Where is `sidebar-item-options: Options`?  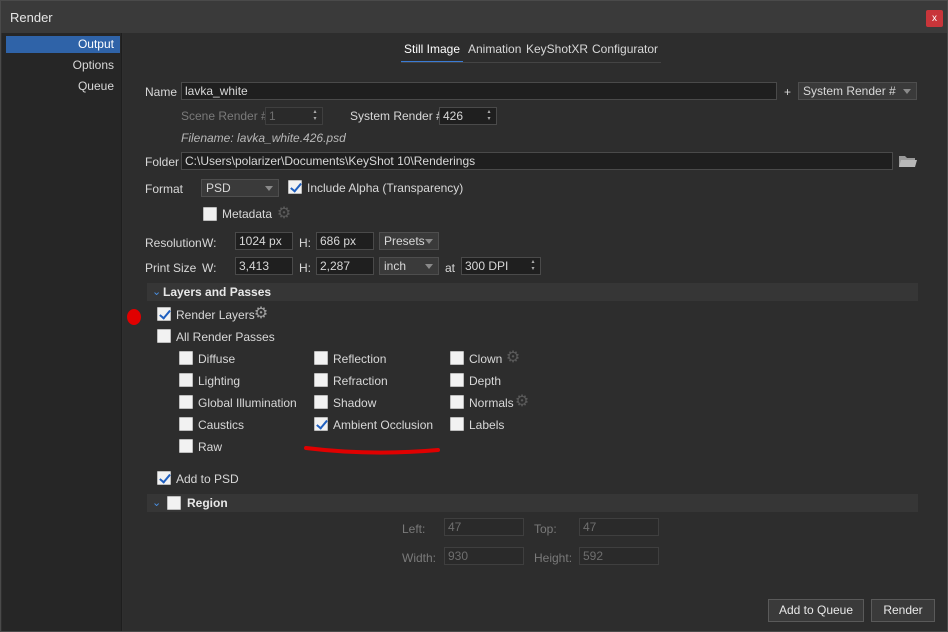 sidebar-item-options: Options is located at coordinates (63, 65).